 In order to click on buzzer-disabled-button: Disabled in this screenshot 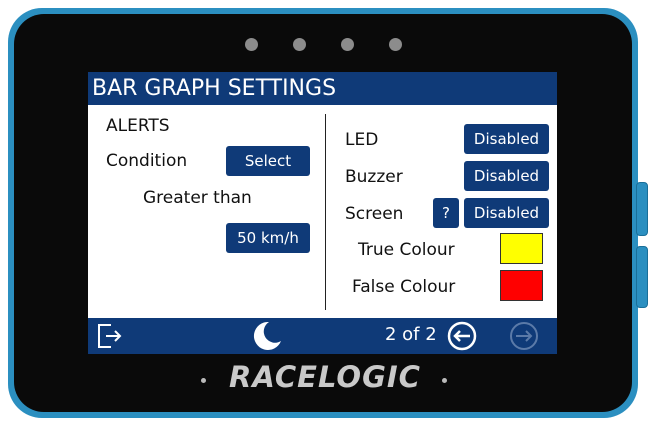, I will do `click(506, 176)`.